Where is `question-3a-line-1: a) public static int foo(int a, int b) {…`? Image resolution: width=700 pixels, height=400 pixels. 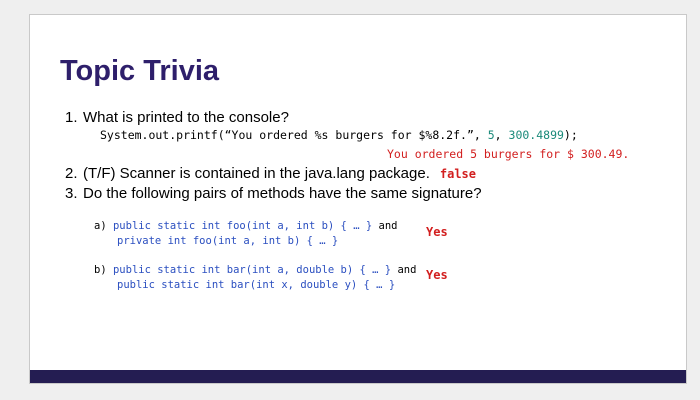 question-3a-line-1: a) public static int foo(int a, int b) {… is located at coordinates (245, 226).